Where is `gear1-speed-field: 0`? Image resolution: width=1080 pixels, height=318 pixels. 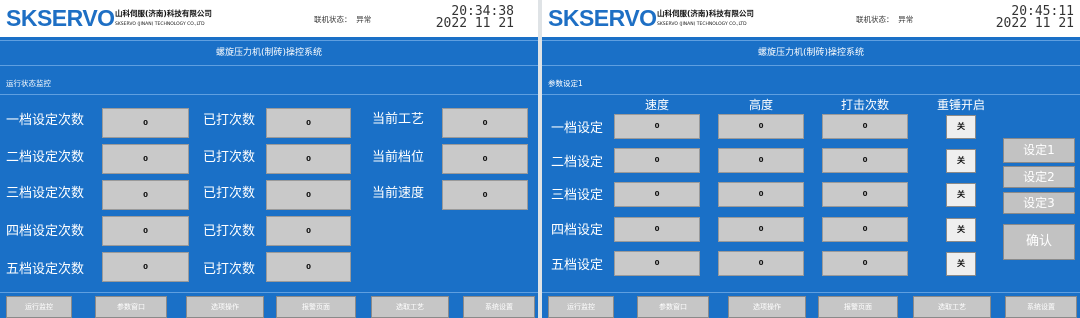
gear1-speed-field: 0 is located at coordinates (657, 126).